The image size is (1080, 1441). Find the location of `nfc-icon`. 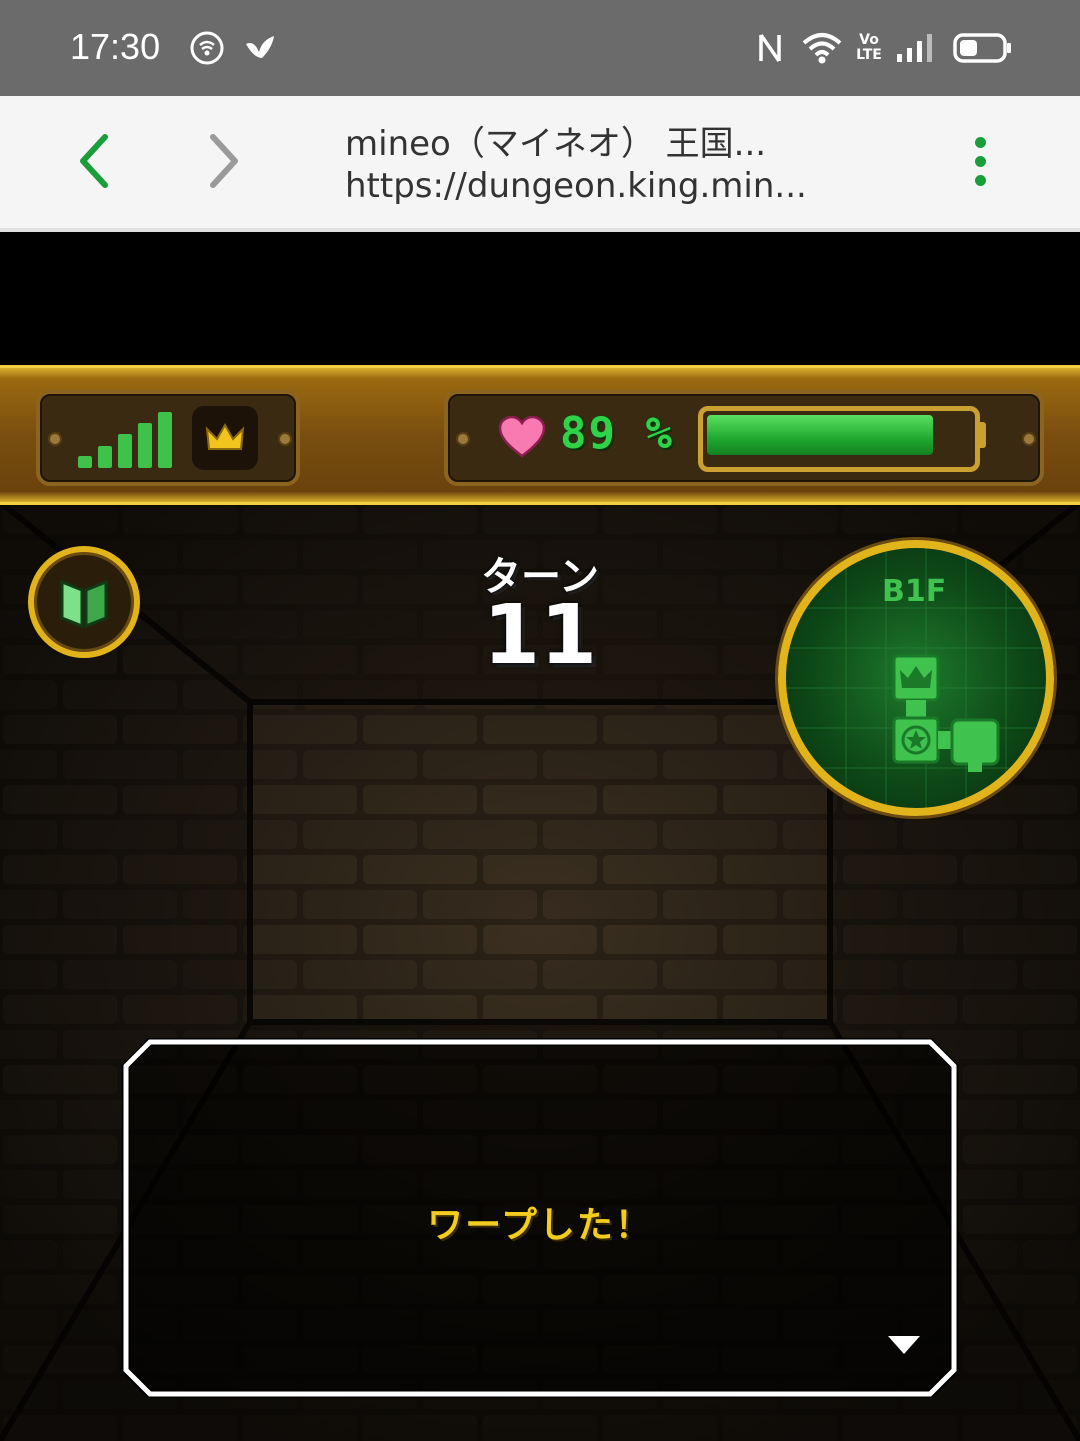

nfc-icon is located at coordinates (770, 48).